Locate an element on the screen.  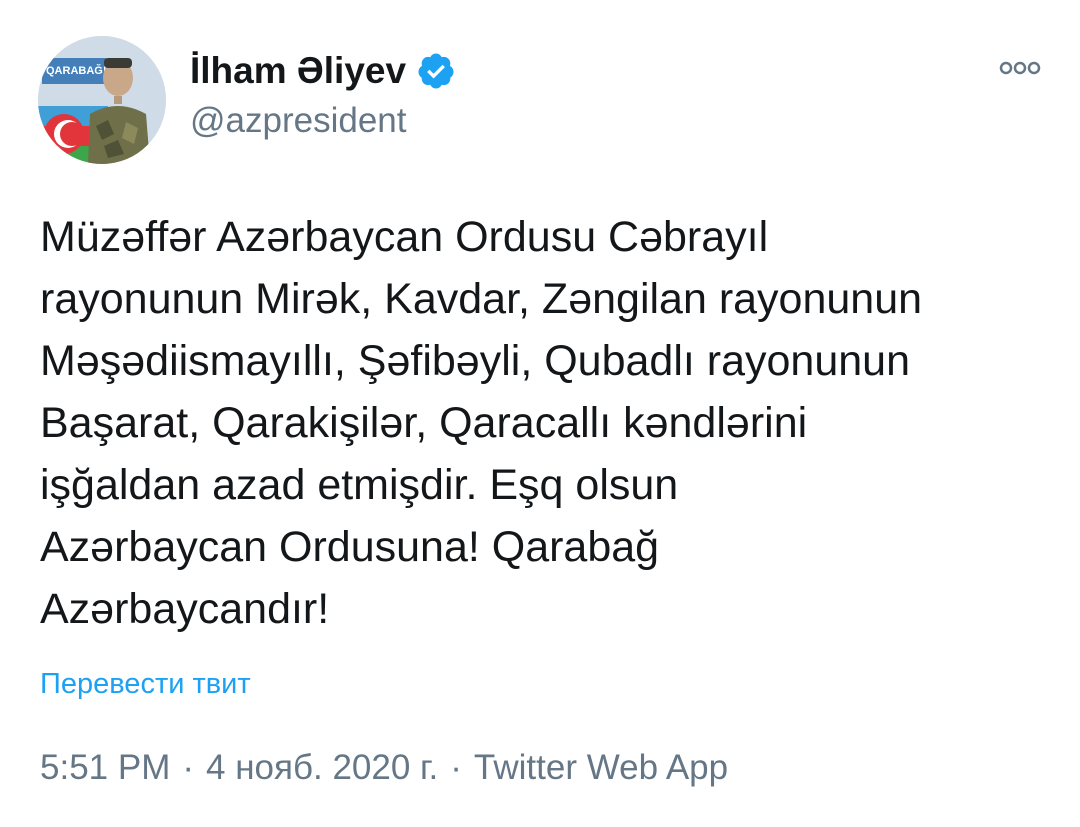
translate-tweet-link: Перевести твит is located at coordinates (145, 684).